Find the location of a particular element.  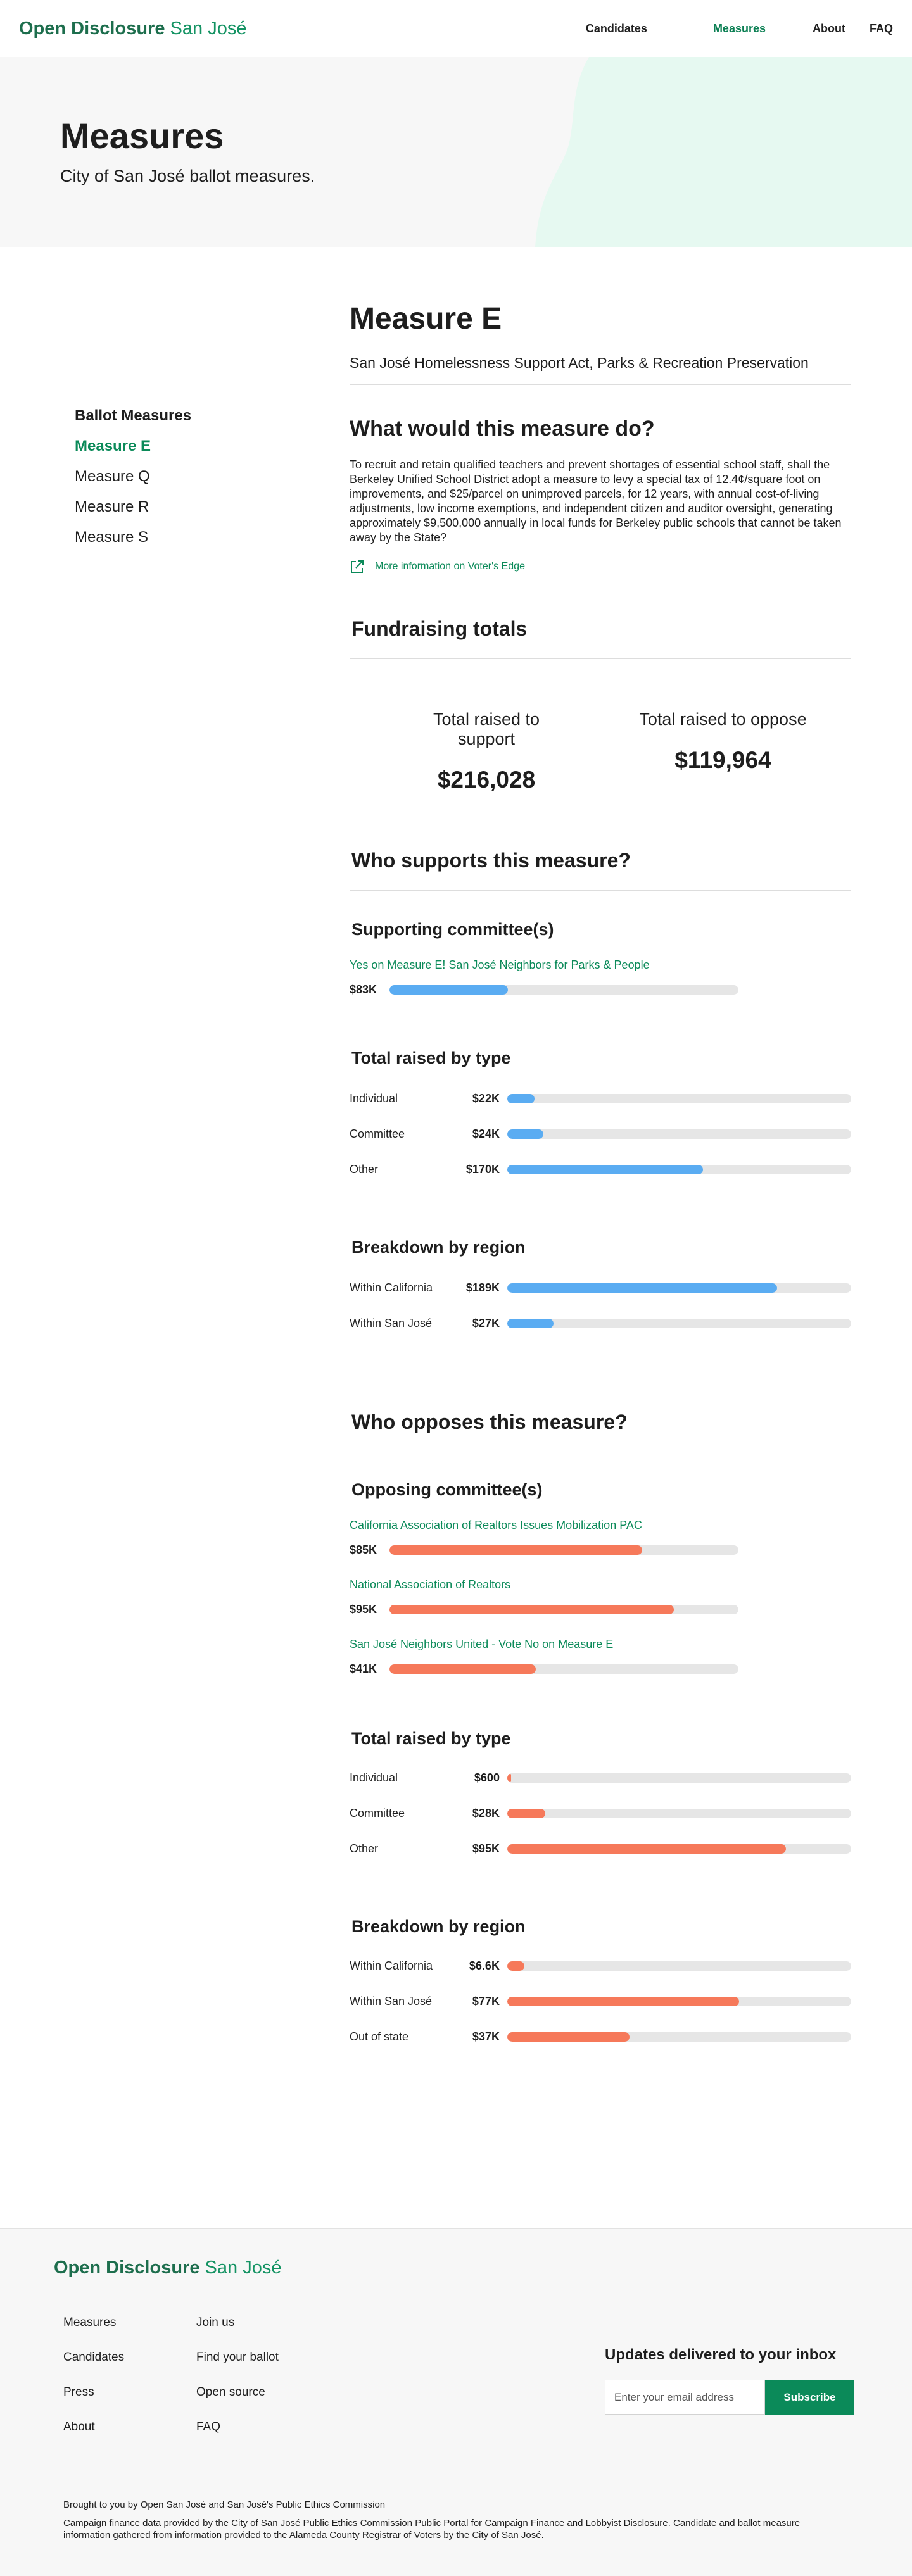

oppose-total-value: $119,964 is located at coordinates (722, 760).